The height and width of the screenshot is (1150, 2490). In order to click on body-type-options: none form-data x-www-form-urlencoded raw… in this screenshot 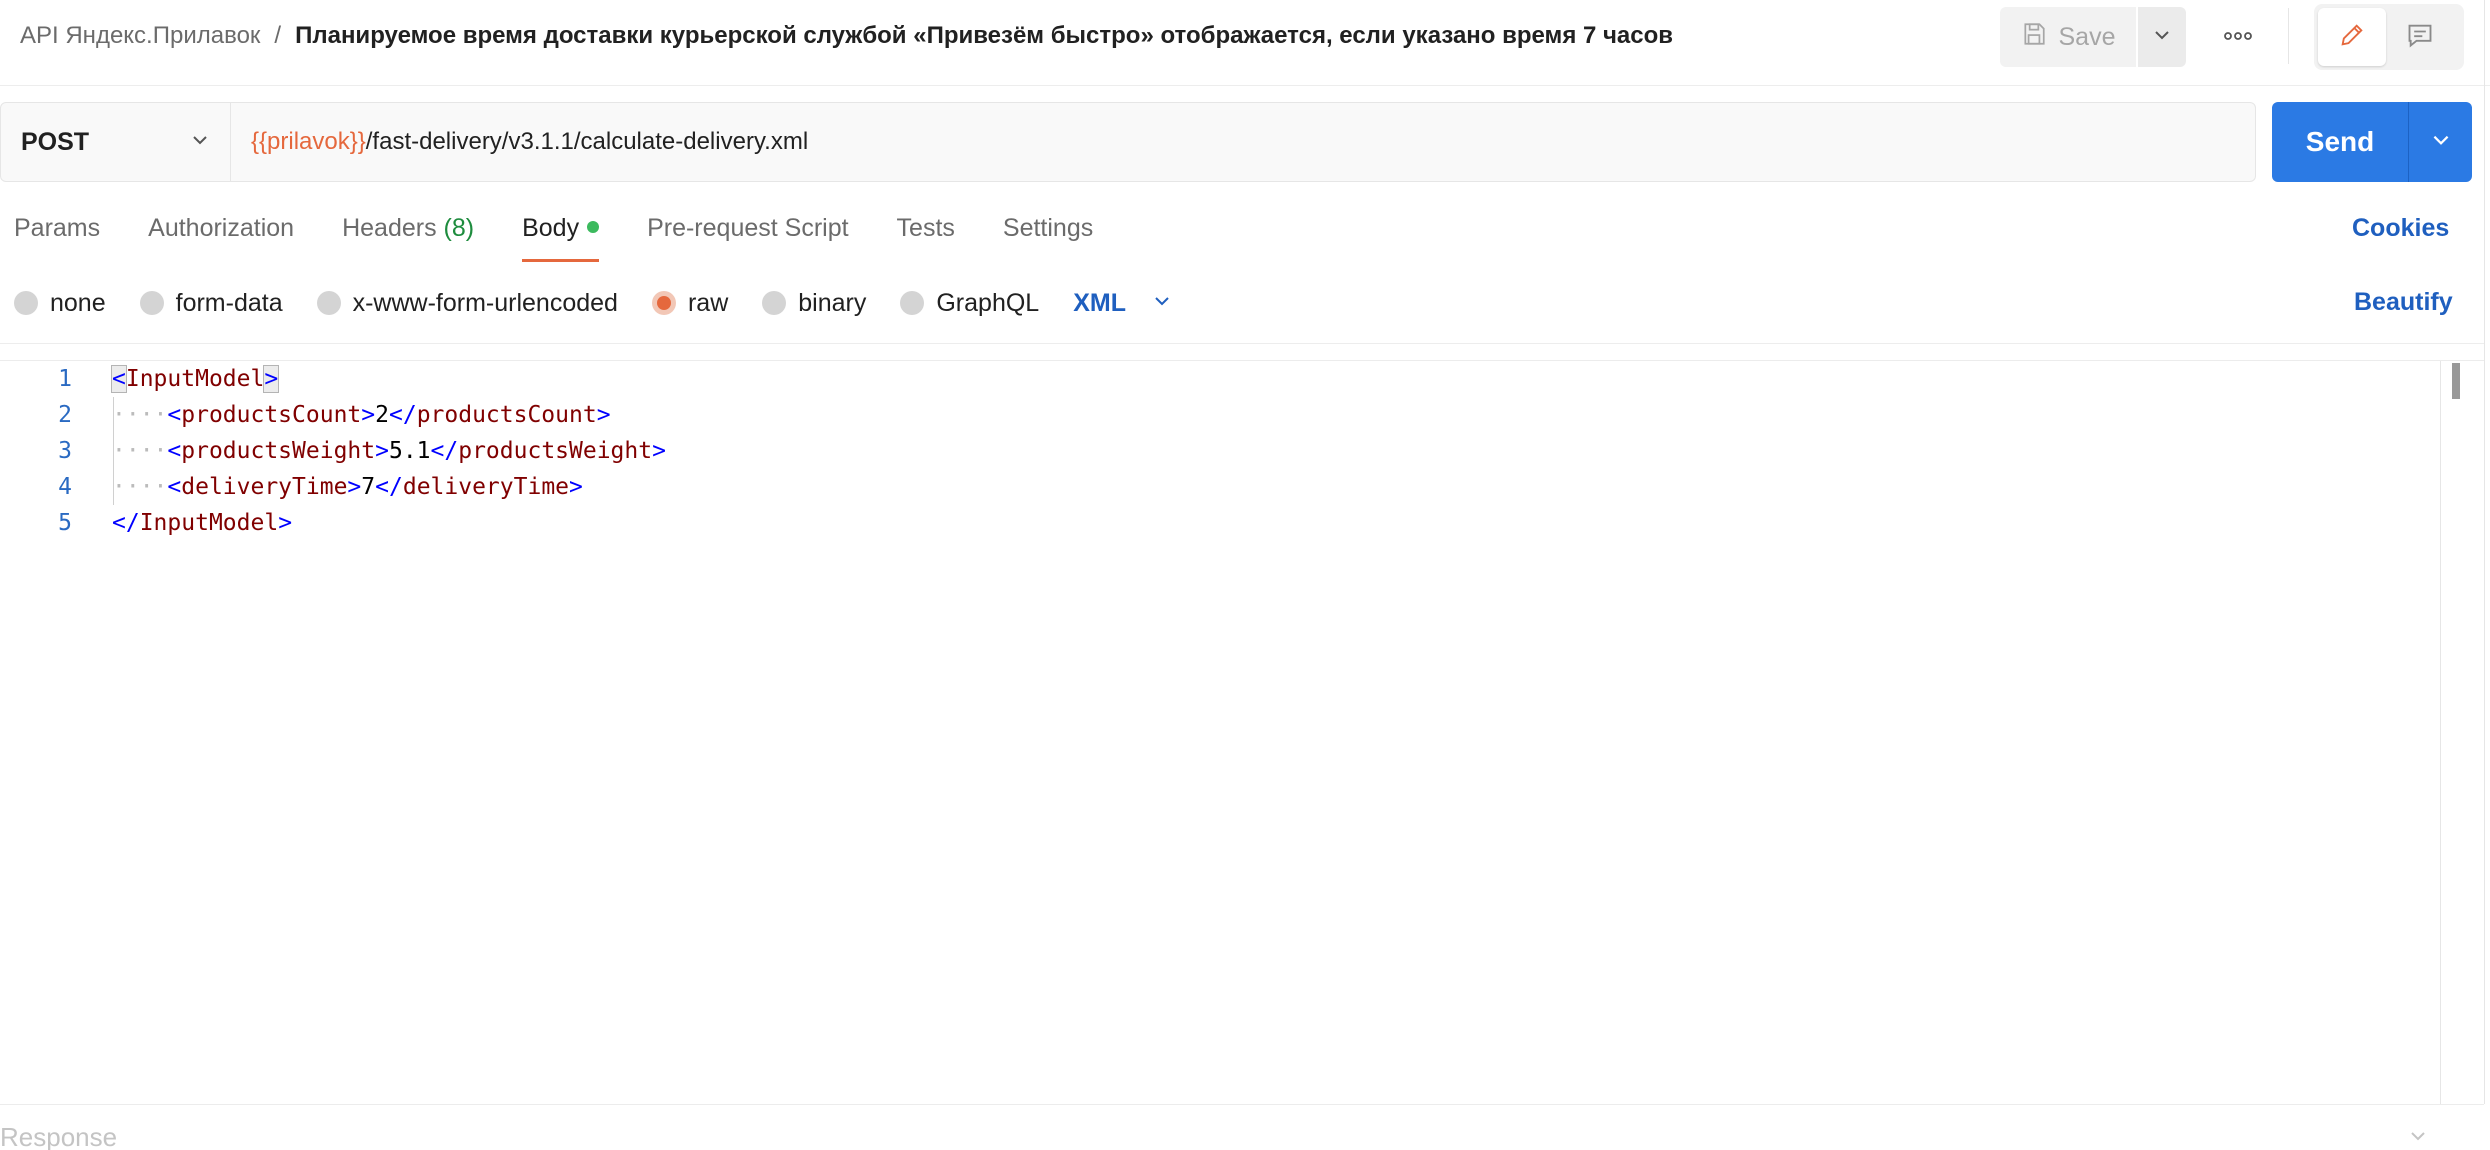, I will do `click(593, 303)`.